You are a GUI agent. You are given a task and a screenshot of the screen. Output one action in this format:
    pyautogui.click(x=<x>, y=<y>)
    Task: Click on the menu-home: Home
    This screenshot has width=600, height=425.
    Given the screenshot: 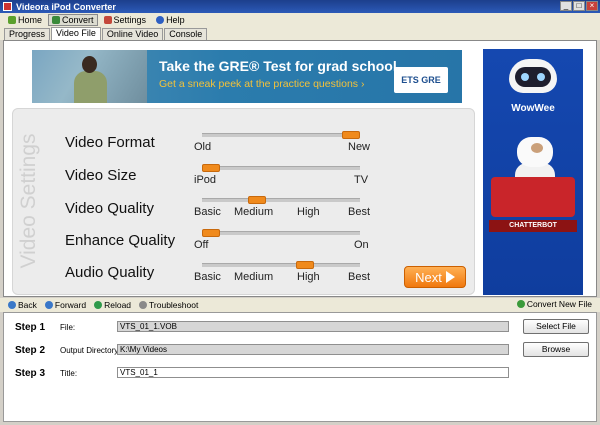 What is the action you would take?
    pyautogui.click(x=25, y=20)
    